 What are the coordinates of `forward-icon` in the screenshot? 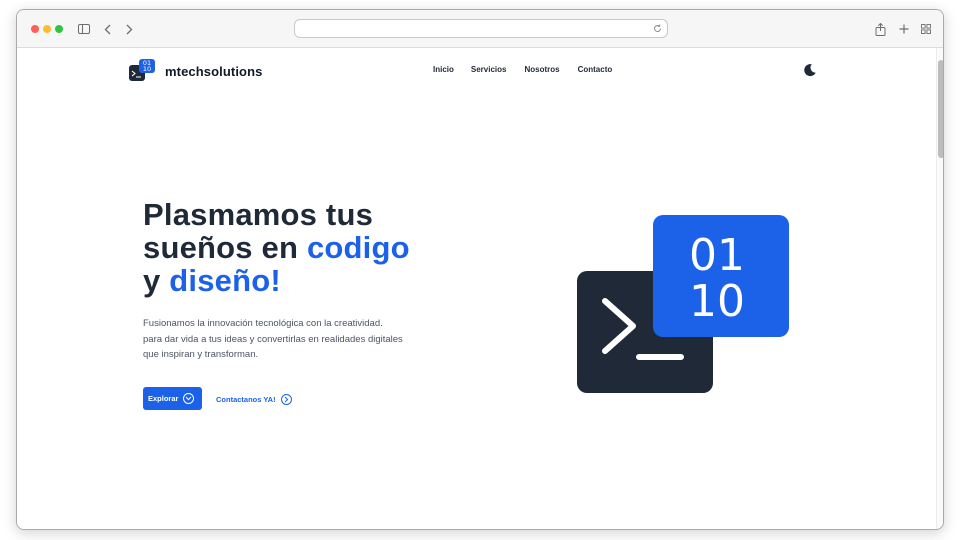 It's located at (129, 29).